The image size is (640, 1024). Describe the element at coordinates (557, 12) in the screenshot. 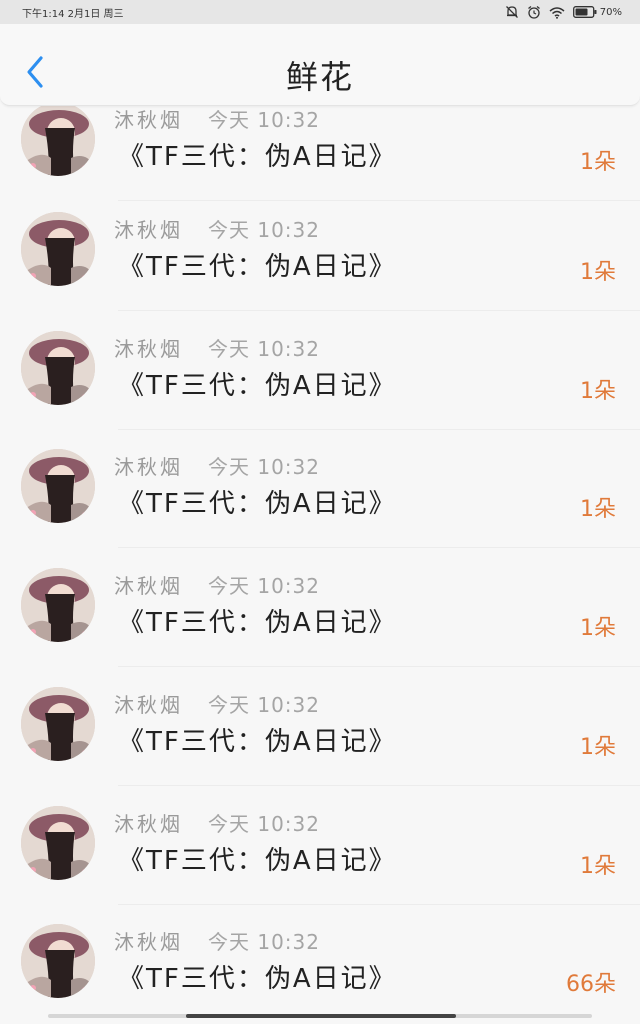

I see `wifi-icon` at that location.